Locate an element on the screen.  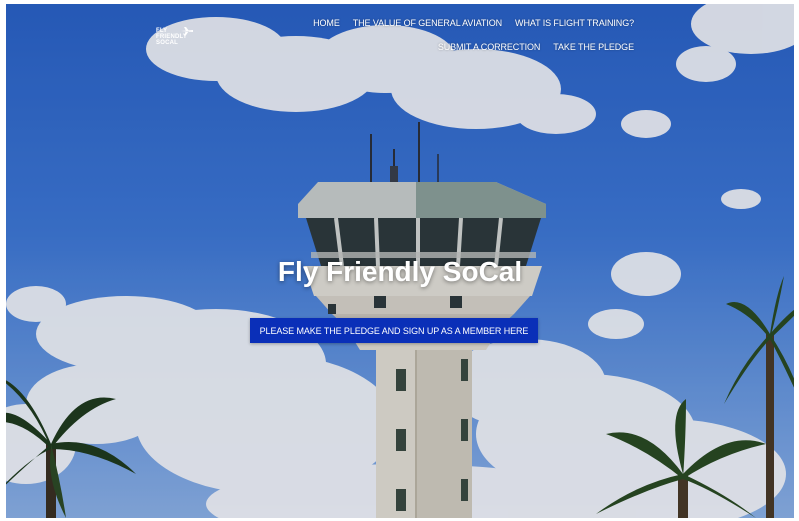
nav-link-submit-correction: SUBMIT A CORRECTION is located at coordinates (489, 47).